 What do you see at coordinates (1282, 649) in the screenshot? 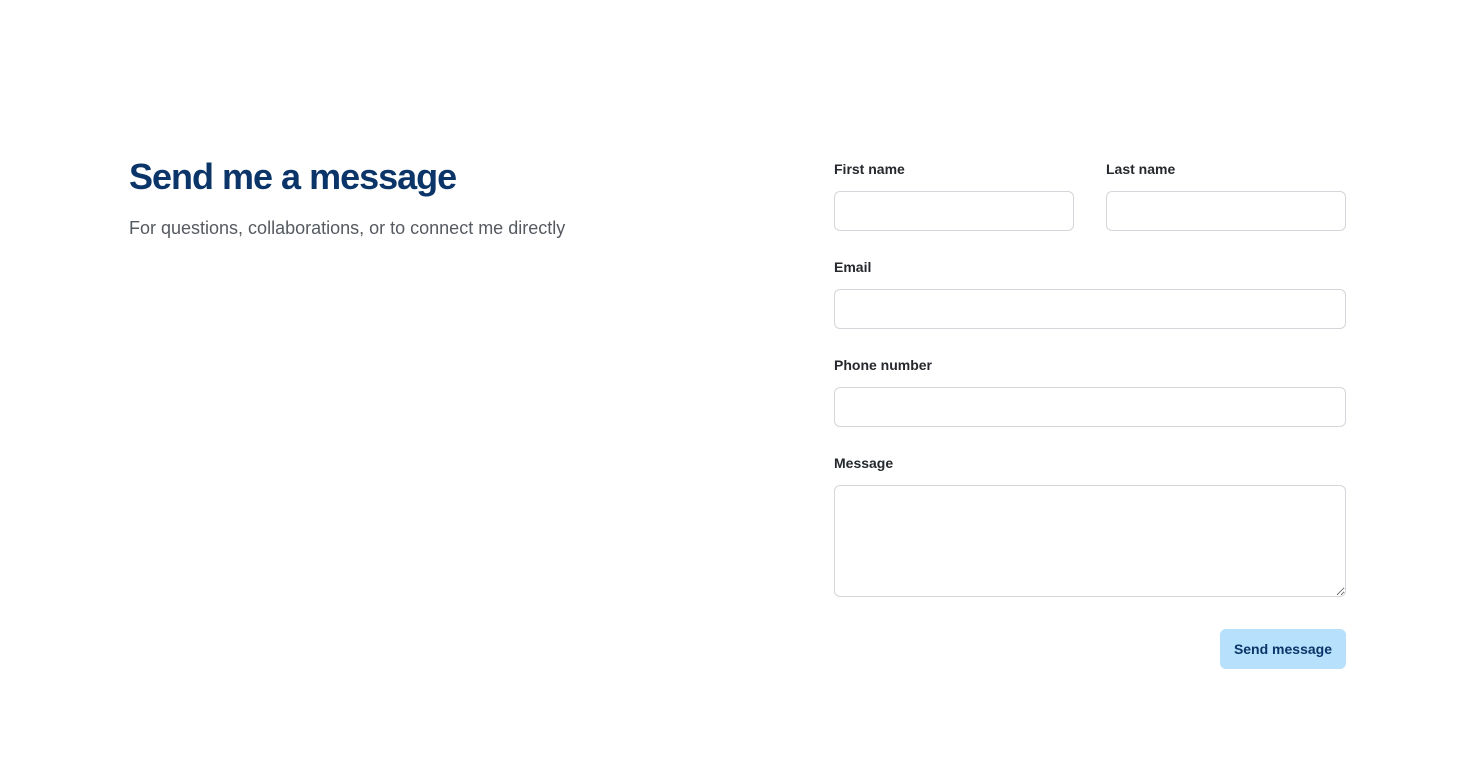
I see `send-message-button: Send message` at bounding box center [1282, 649].